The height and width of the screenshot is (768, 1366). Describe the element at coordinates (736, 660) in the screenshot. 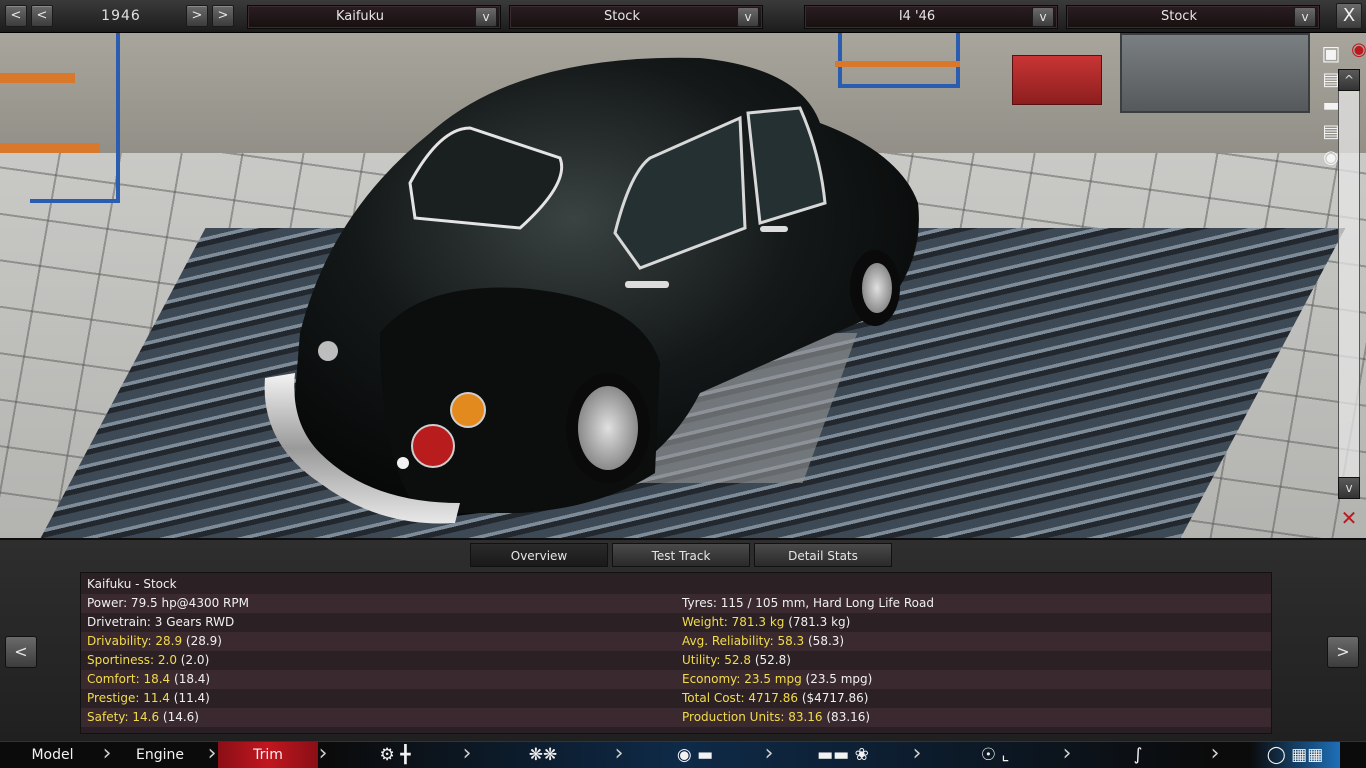

I see `stat-utility: Utility: 52.8 (52.8)` at that location.